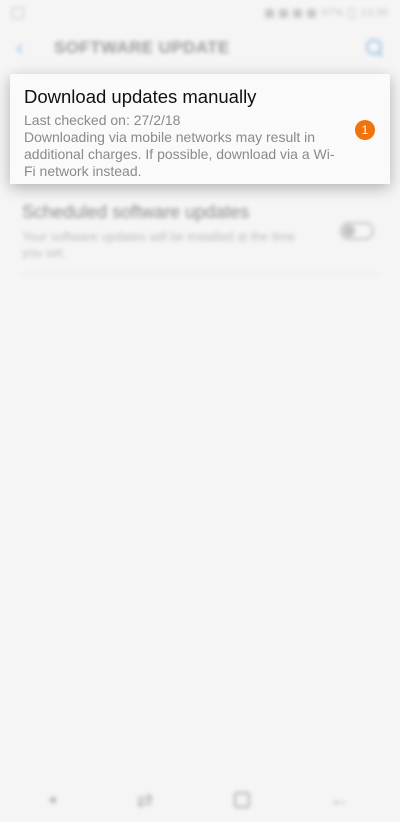  I want to click on bluetooth-icon, so click(270, 13).